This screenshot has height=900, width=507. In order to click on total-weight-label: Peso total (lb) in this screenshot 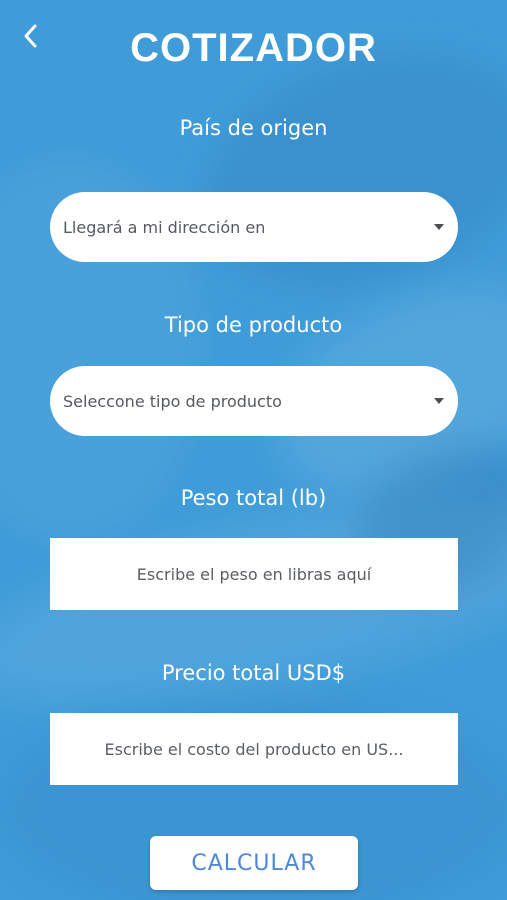, I will do `click(253, 498)`.